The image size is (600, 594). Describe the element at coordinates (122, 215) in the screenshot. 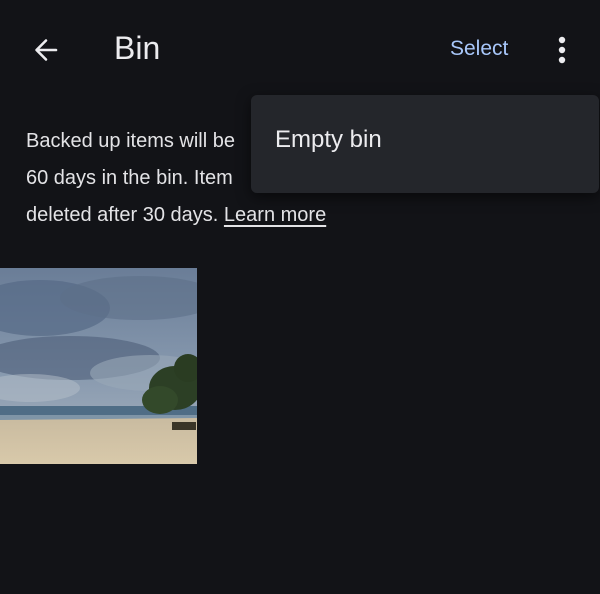

I see `info-line-3-text: deleted after 30 days.` at that location.